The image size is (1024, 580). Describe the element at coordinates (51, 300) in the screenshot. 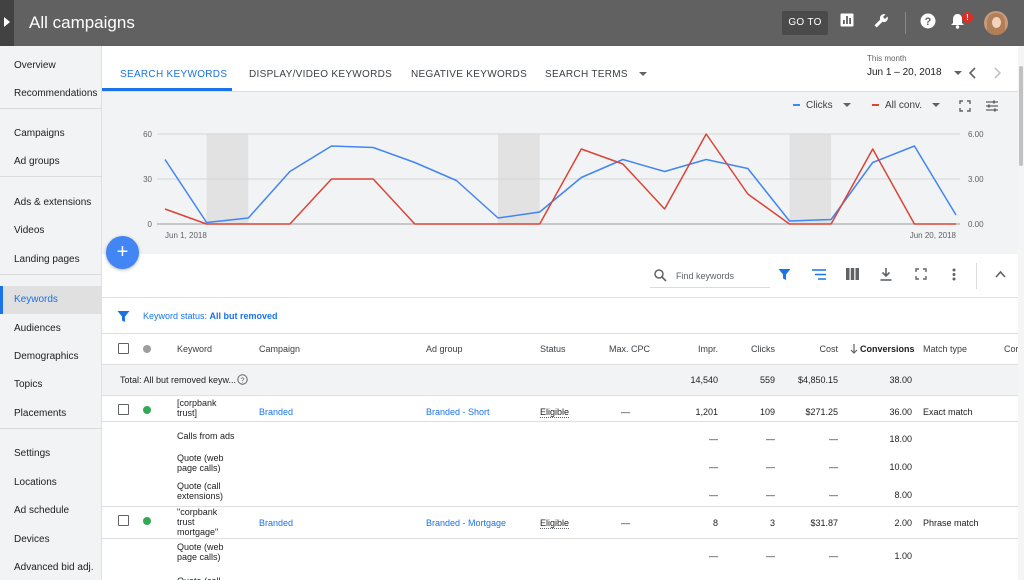

I see `sidebar-item-keywords: Keywords` at that location.